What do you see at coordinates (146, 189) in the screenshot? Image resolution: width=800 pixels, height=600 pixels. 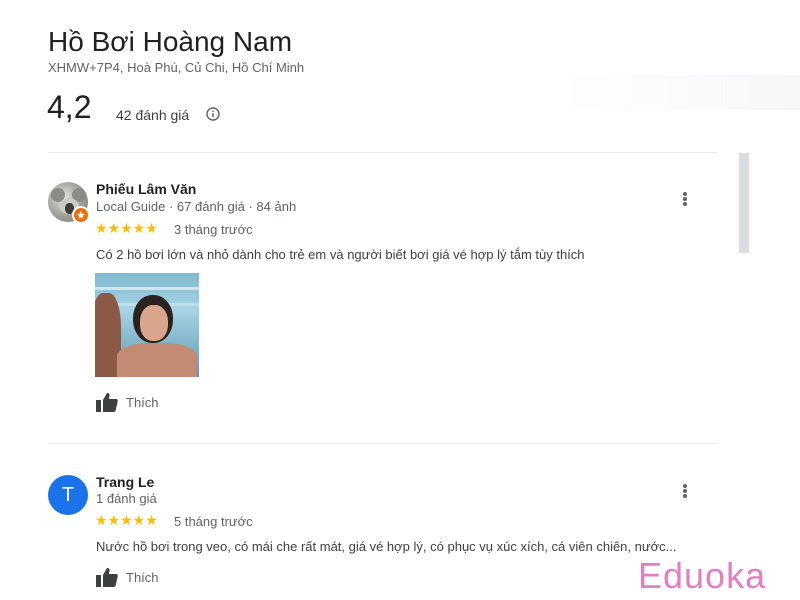 I see `review-author: Phiếu Lâm Văn` at bounding box center [146, 189].